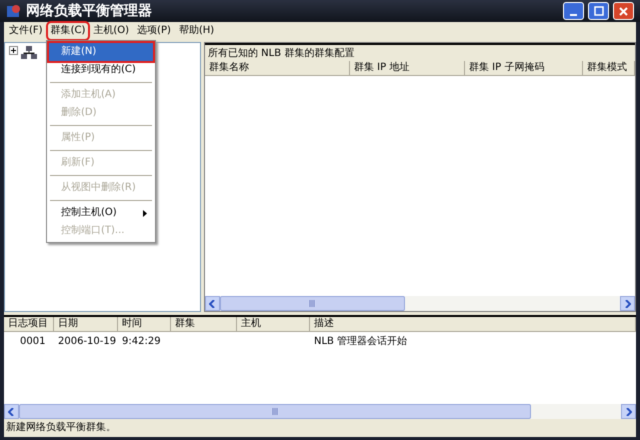 The width and height of the screenshot is (640, 440). What do you see at coordinates (524, 68) in the screenshot?
I see `column-header: 群集 IP 子网掩码` at bounding box center [524, 68].